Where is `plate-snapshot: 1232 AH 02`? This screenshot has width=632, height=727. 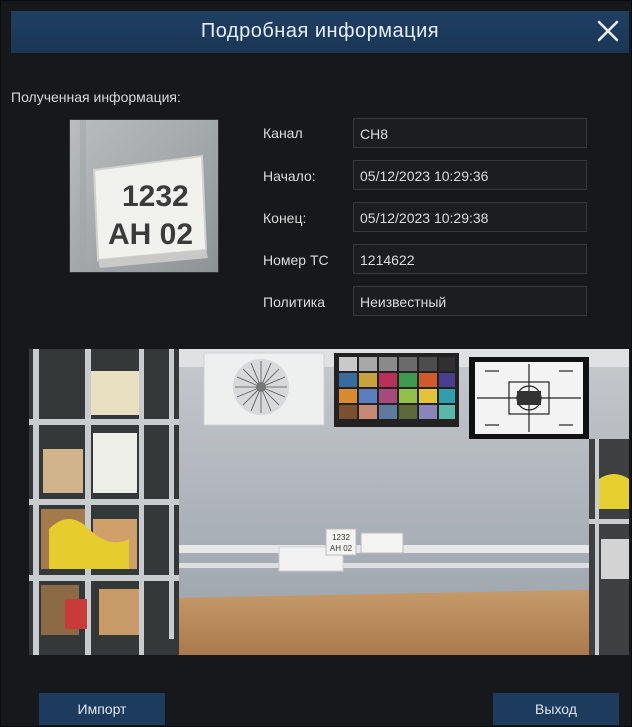
plate-snapshot: 1232 AH 02 is located at coordinates (144, 196).